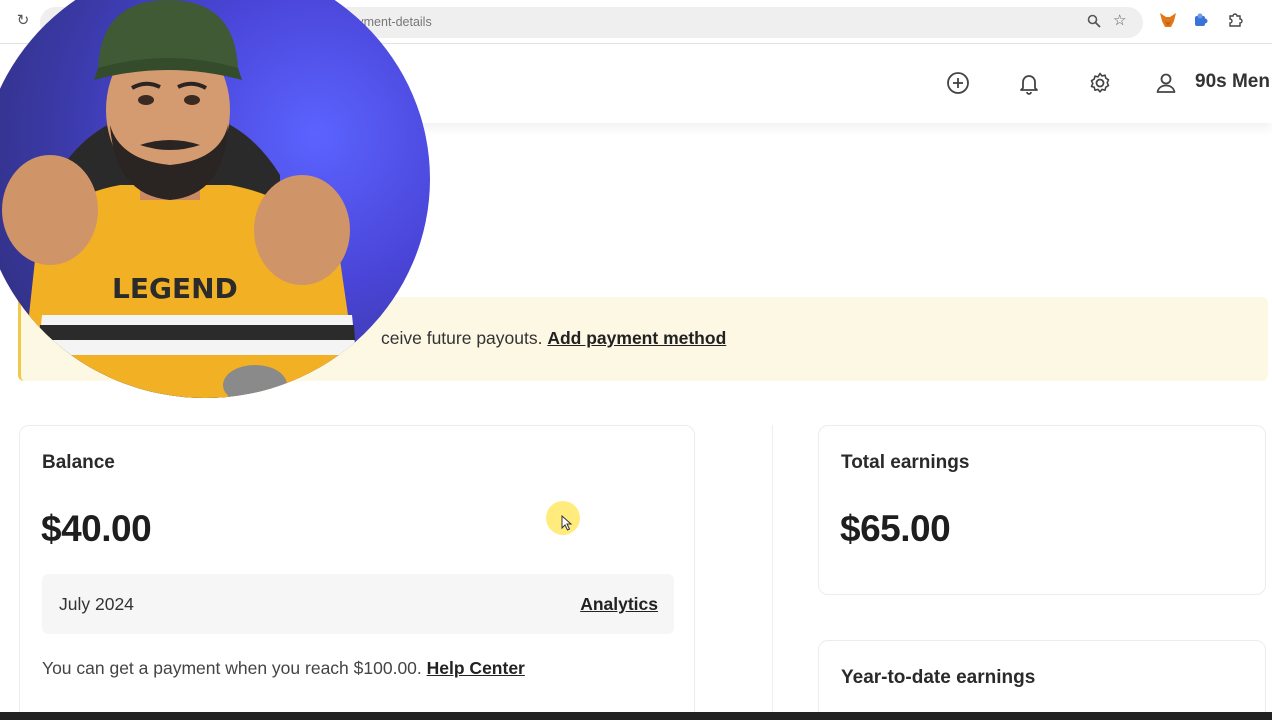  Describe the element at coordinates (1042, 680) in the screenshot. I see `ytd-earnings-card: Year-to-date earnings` at that location.